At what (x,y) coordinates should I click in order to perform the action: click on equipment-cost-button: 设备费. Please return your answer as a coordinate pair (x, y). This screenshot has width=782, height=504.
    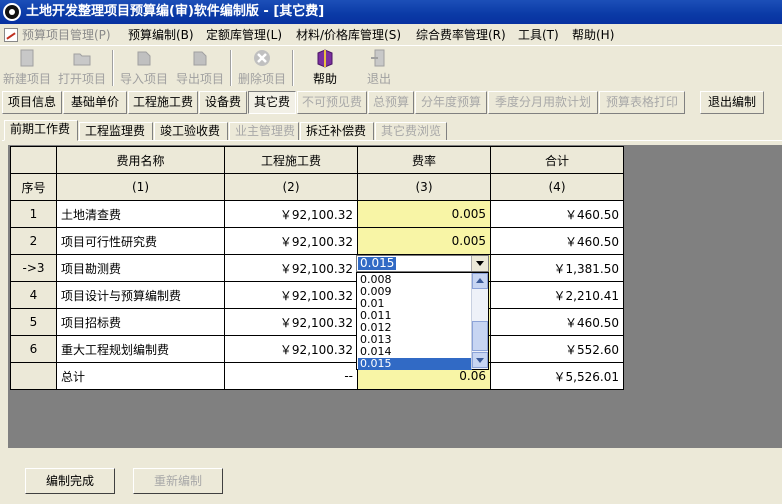
    Looking at the image, I should click on (223, 102).